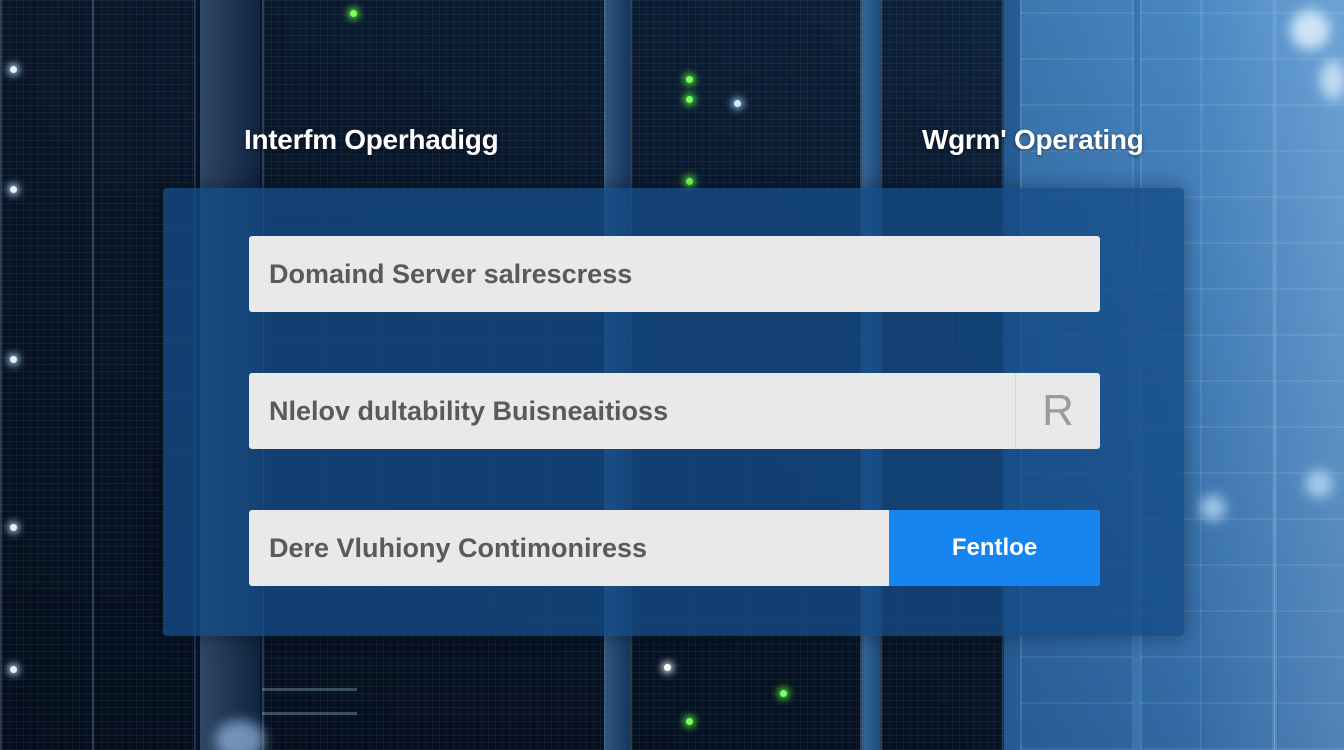 The height and width of the screenshot is (750, 1344). Describe the element at coordinates (1033, 139) in the screenshot. I see `heading-right: Wgrm' Operating` at that location.